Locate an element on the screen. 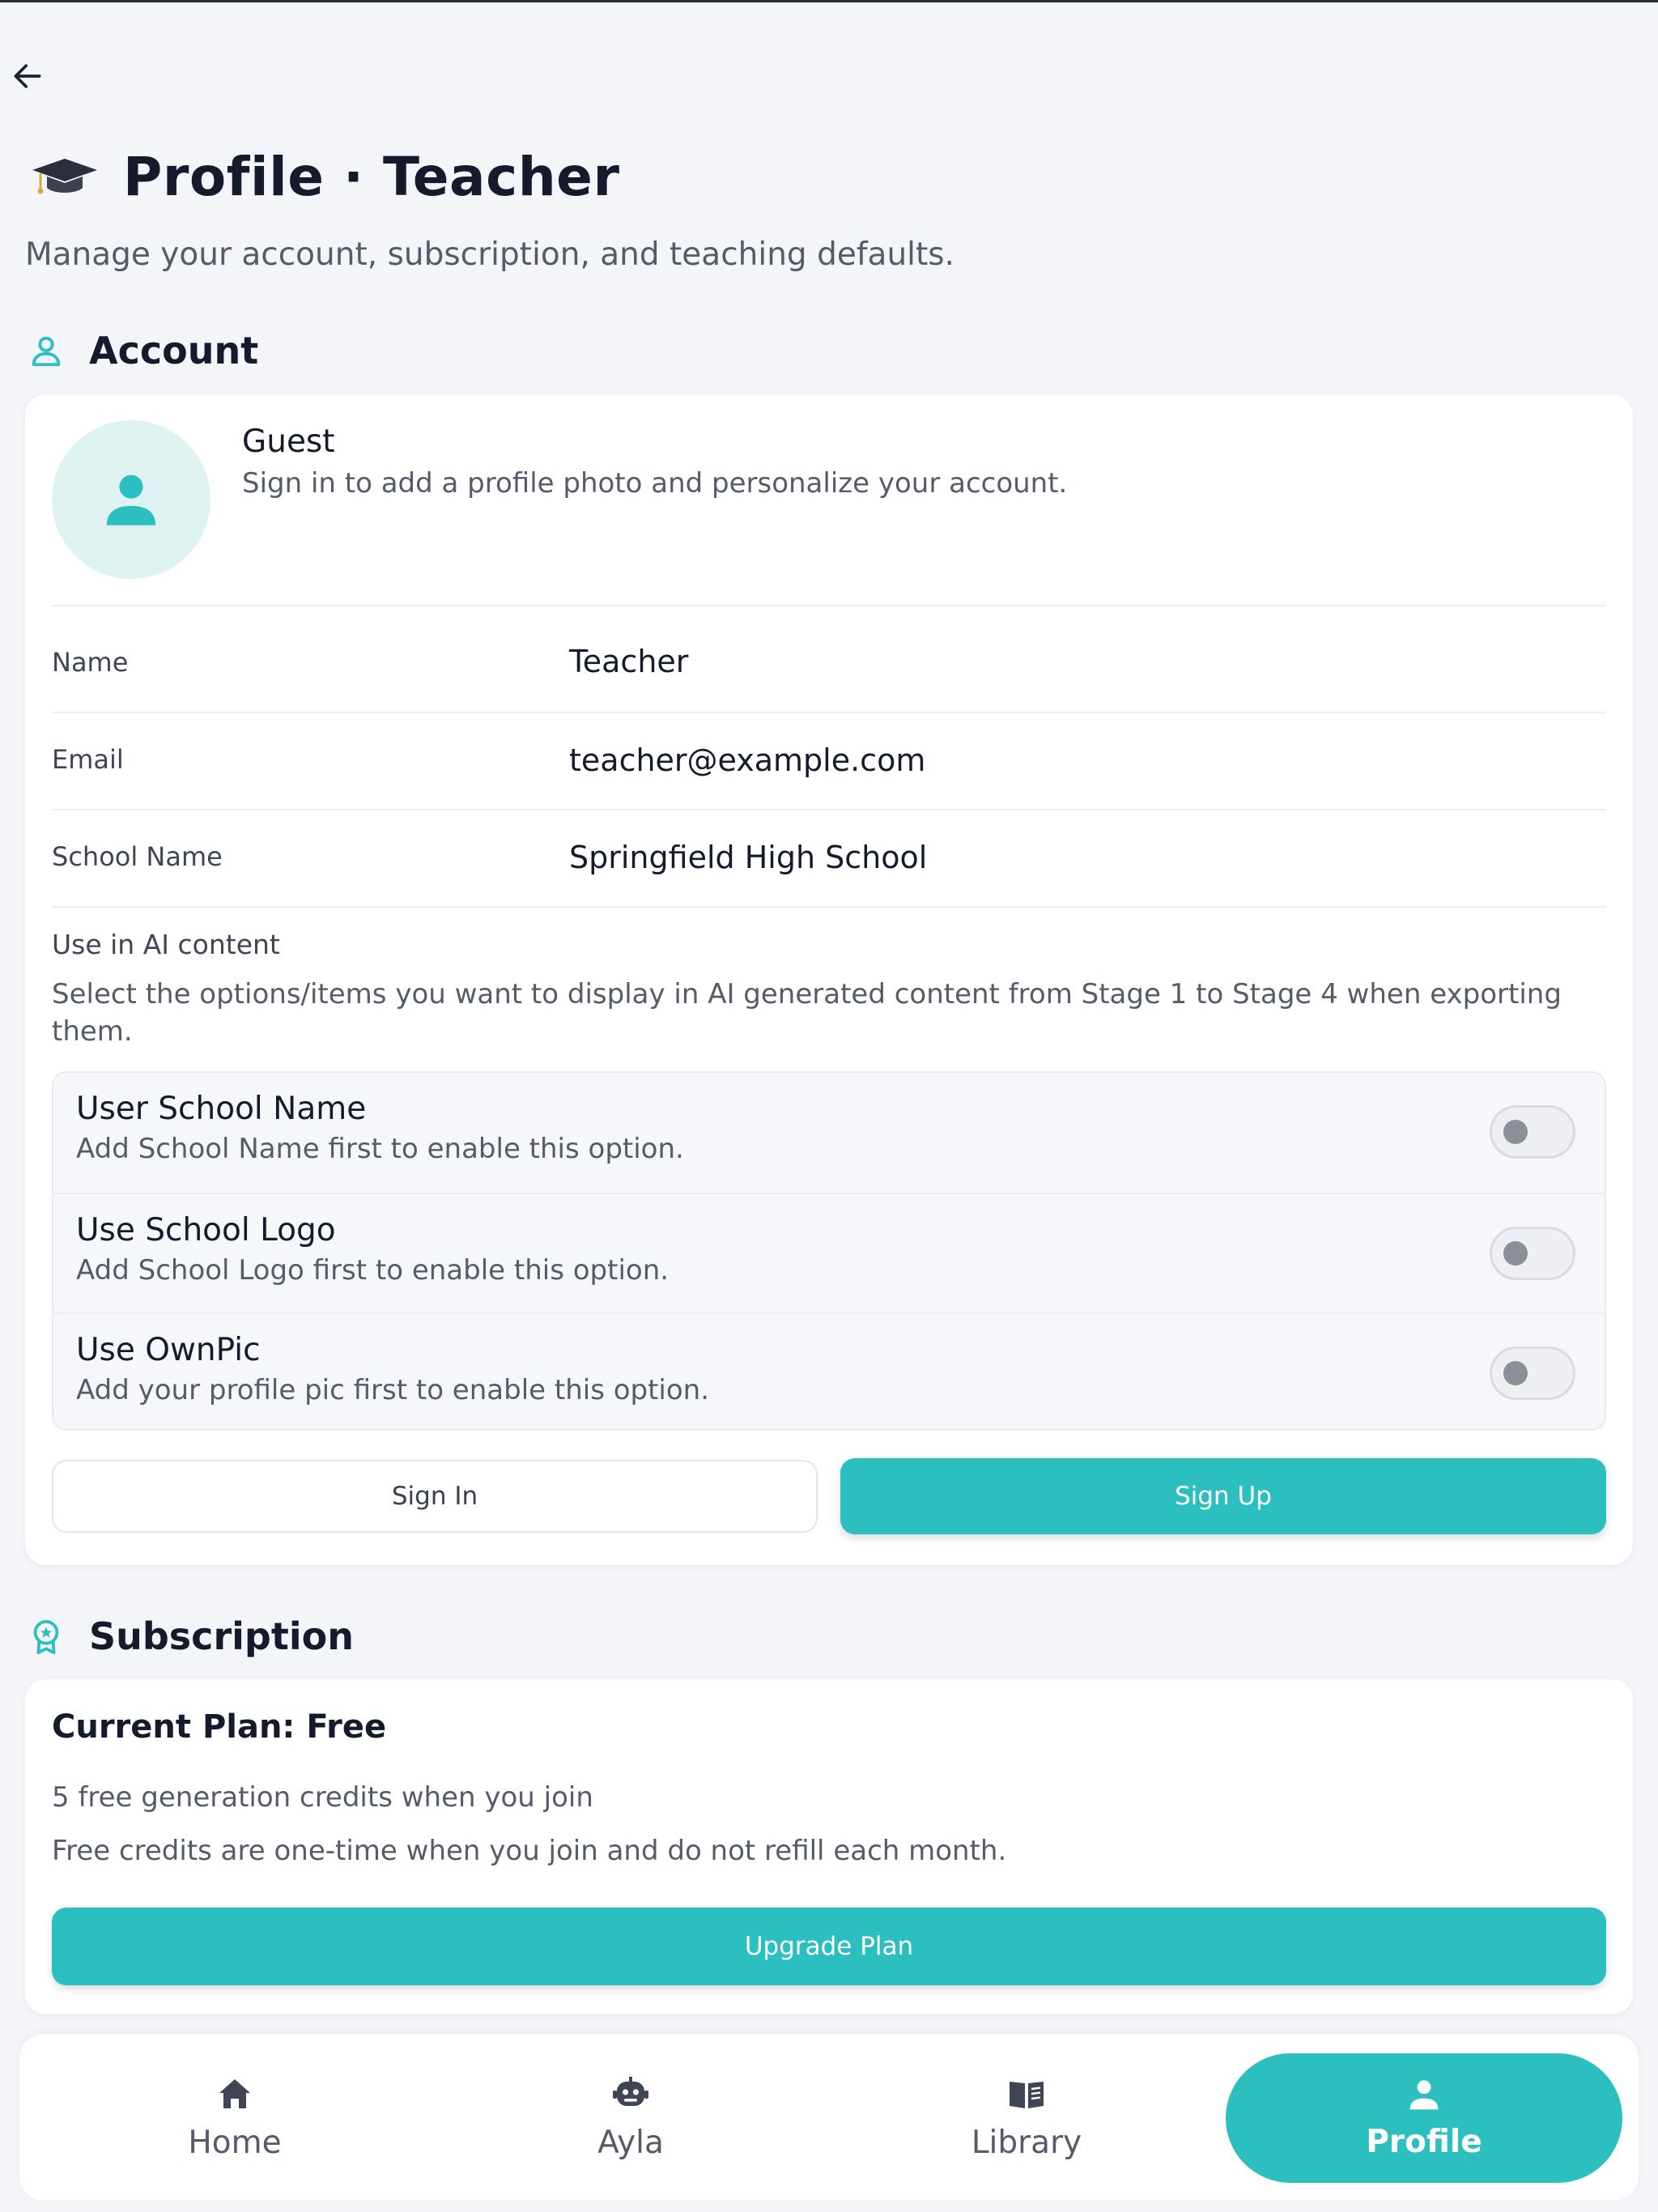 This screenshot has width=1658, height=2212. nav-item-profile: Profile is located at coordinates (1424, 2118).